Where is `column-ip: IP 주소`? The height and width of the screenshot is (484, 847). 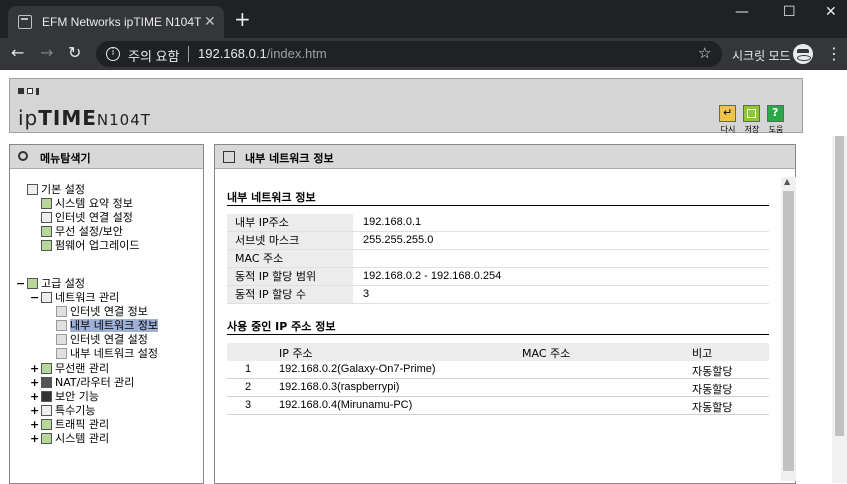
column-ip: IP 주소 is located at coordinates (296, 353).